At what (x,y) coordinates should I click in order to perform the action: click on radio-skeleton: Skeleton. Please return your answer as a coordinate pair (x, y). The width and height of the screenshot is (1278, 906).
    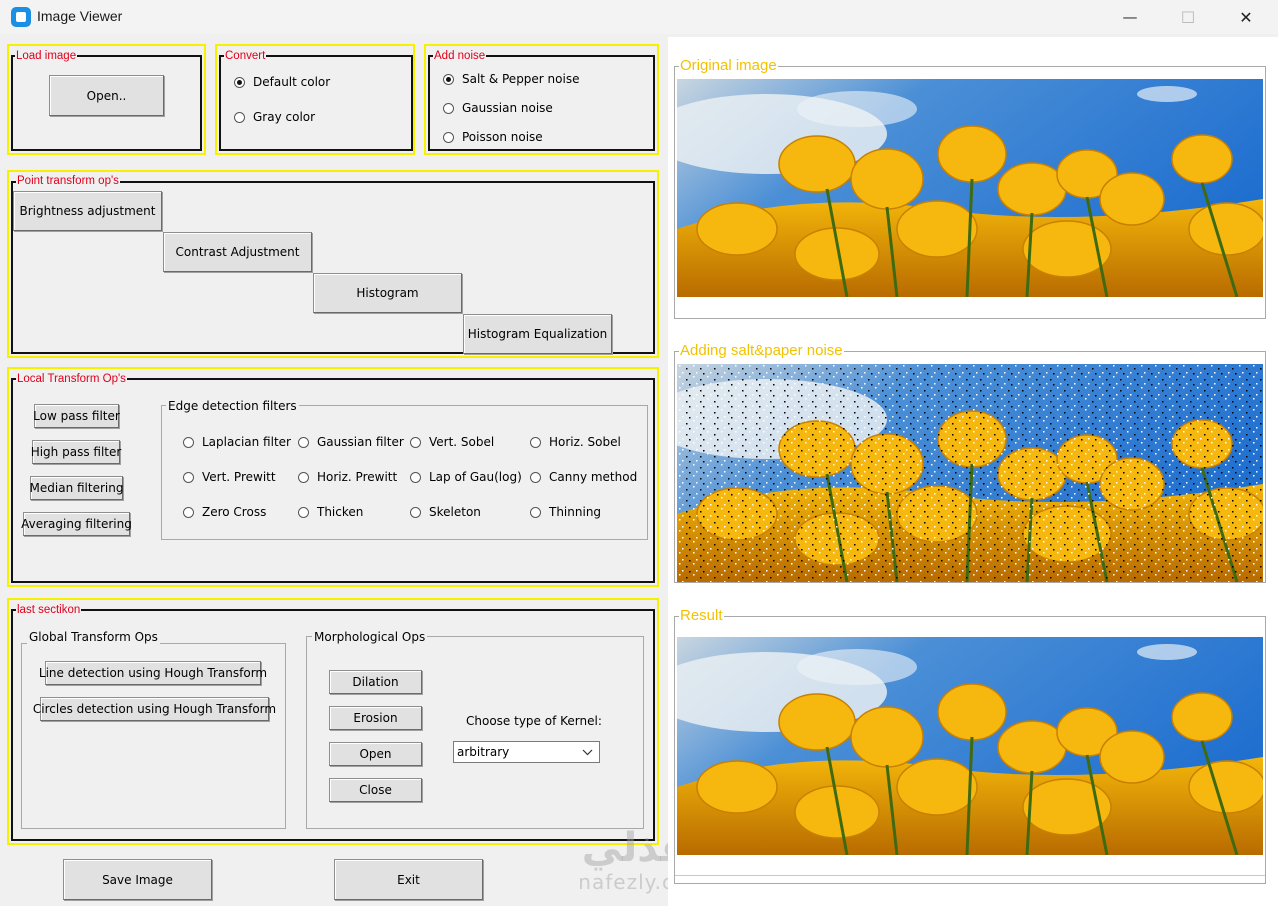
    Looking at the image, I should click on (445, 512).